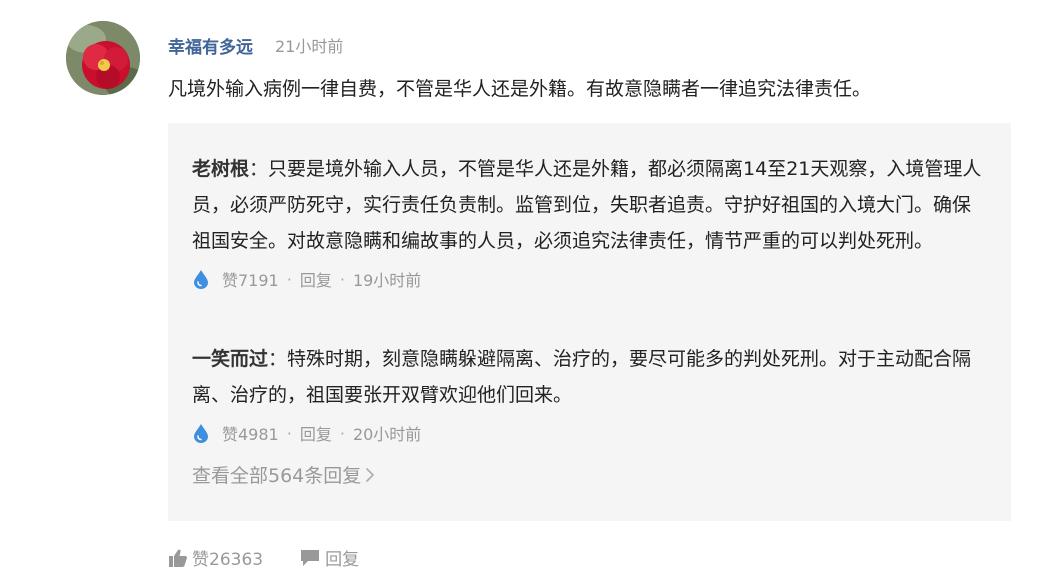 The width and height of the screenshot is (1037, 581). What do you see at coordinates (309, 46) in the screenshot?
I see `comment-time: 21小时前` at bounding box center [309, 46].